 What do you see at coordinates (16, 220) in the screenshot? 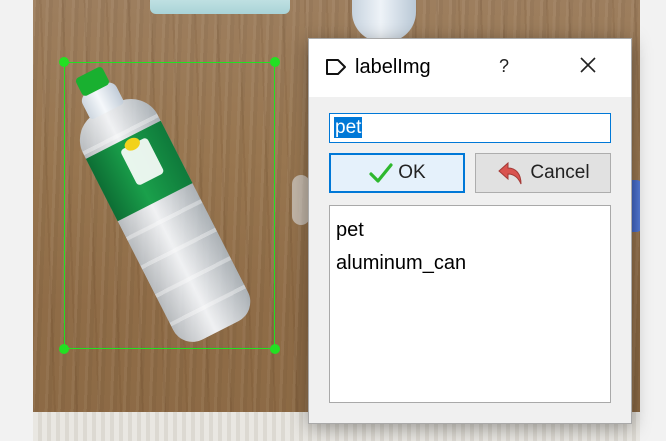
I see `canvas-gutter-left` at bounding box center [16, 220].